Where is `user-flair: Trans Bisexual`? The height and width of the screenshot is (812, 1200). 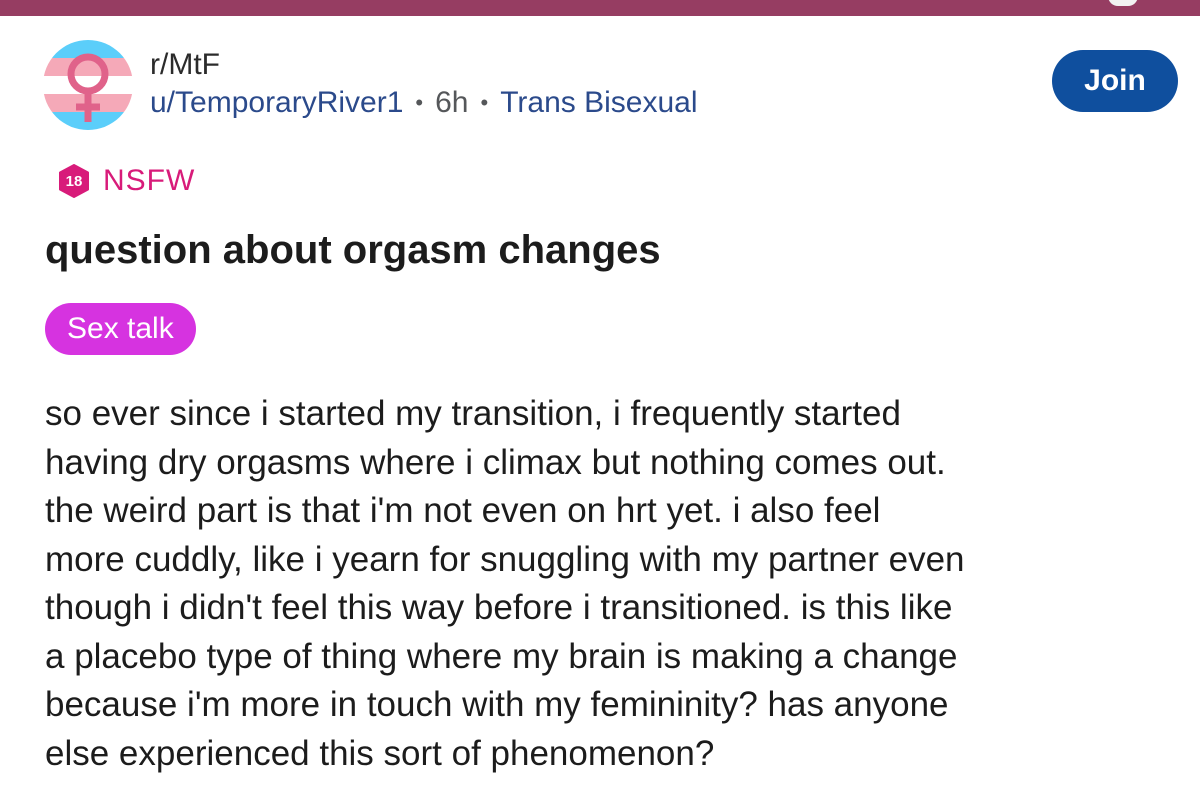 user-flair: Trans Bisexual is located at coordinates (598, 103).